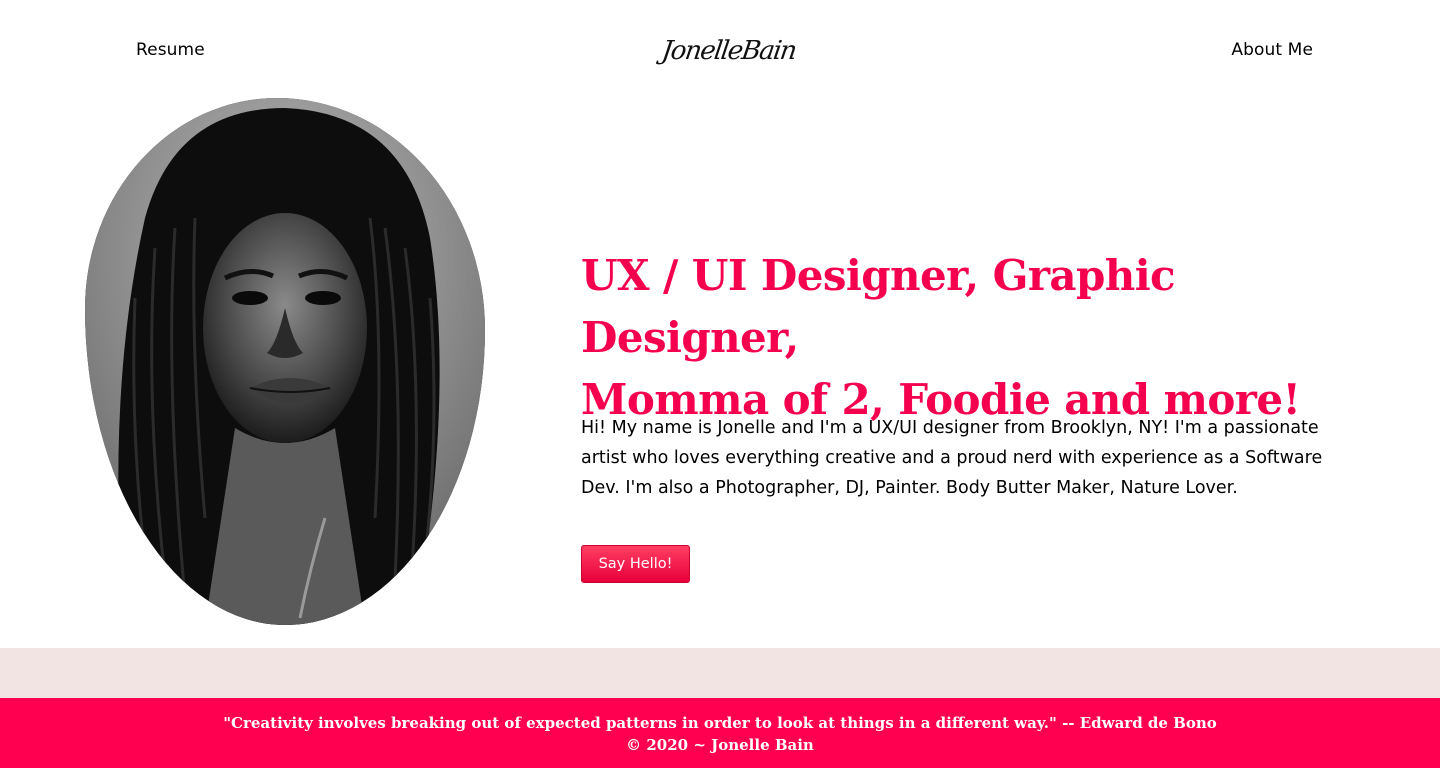 The image size is (1440, 768). Describe the element at coordinates (635, 564) in the screenshot. I see `say-hello-button: Say Hello!` at that location.